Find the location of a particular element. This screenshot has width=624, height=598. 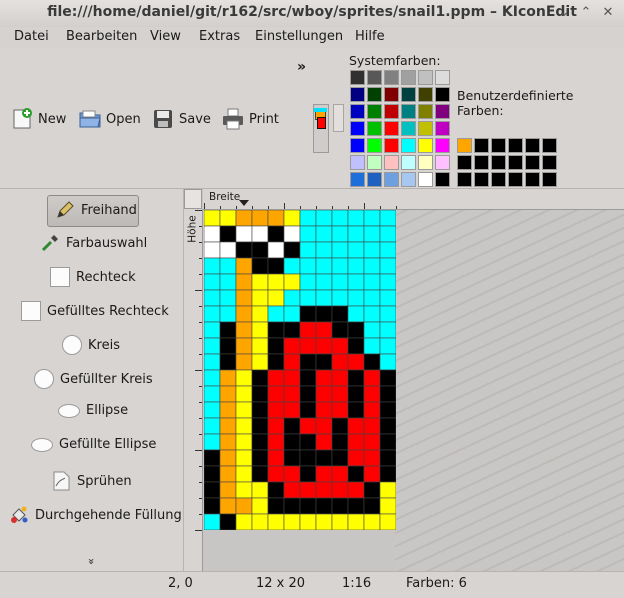

tool-rectangle: Rechteck is located at coordinates (93, 277).